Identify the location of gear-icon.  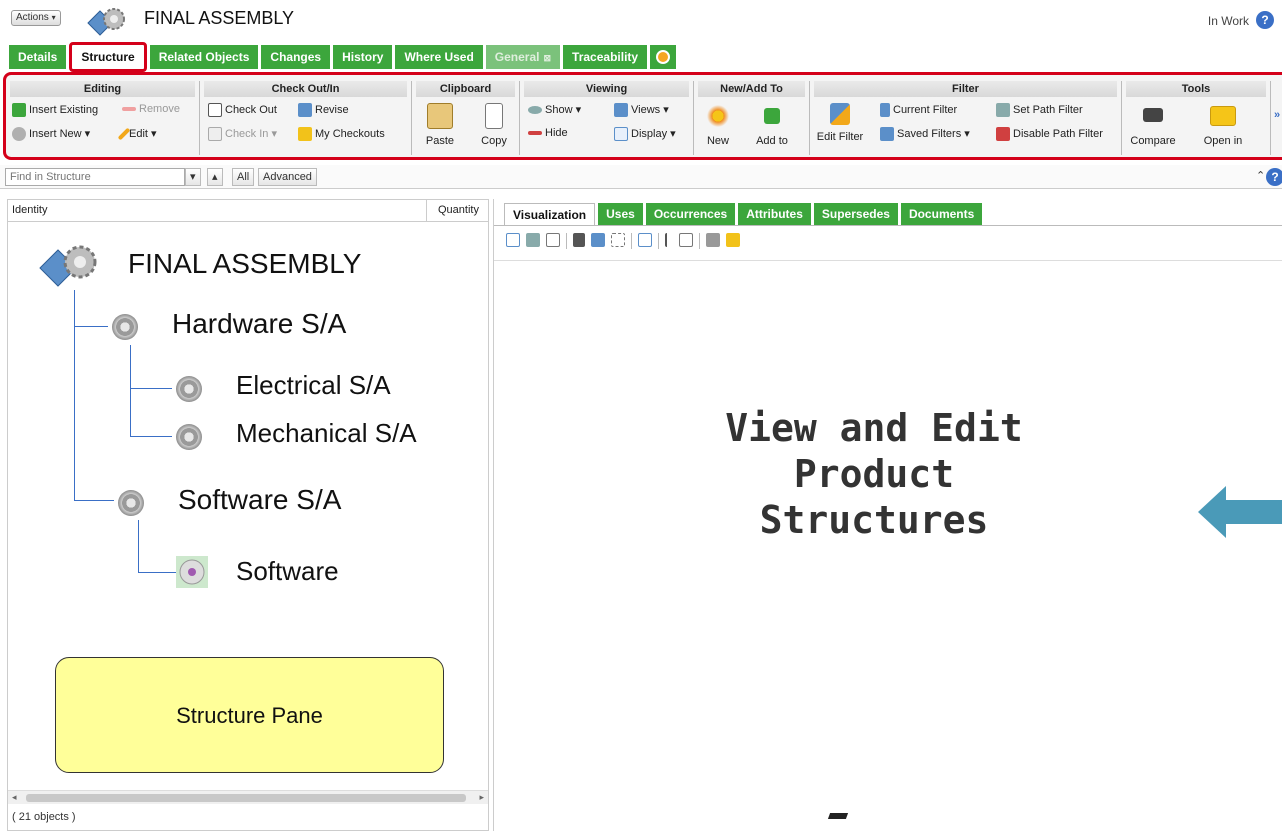
(125, 327).